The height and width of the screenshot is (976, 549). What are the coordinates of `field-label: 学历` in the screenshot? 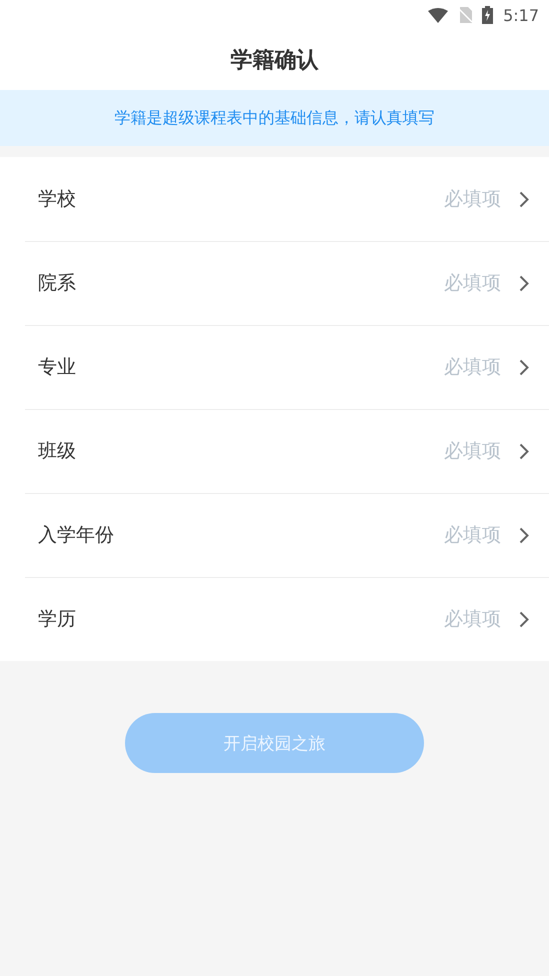 It's located at (57, 619).